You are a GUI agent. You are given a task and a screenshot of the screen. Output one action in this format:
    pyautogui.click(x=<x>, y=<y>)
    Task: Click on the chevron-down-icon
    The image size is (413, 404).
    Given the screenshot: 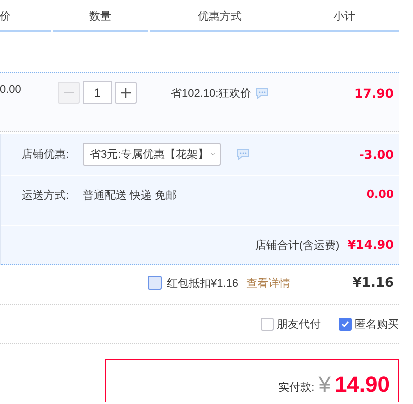 What is the action you would take?
    pyautogui.click(x=213, y=154)
    